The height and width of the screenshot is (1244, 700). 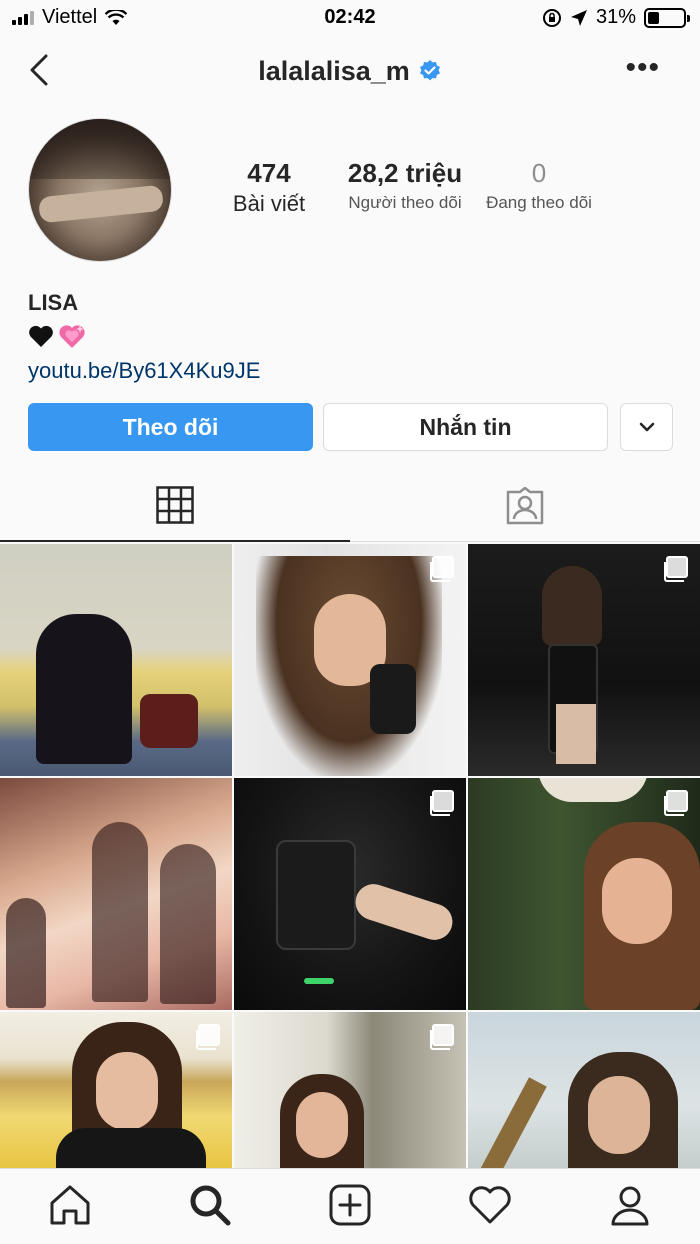 I want to click on profile-avatar, so click(x=100, y=190).